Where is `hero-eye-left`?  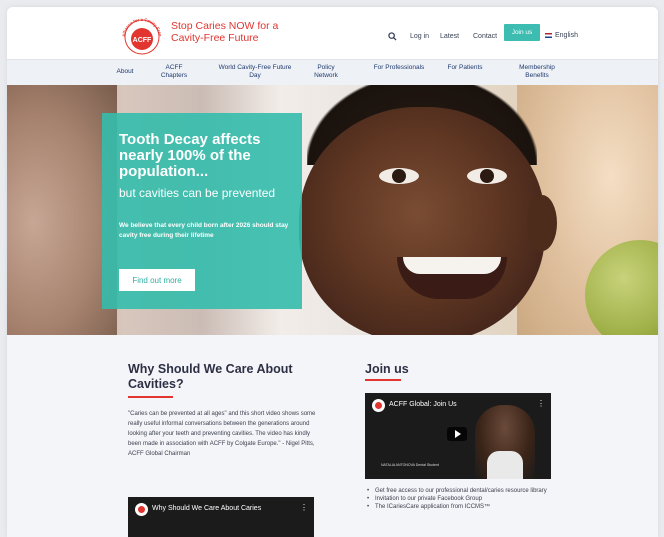 hero-eye-left is located at coordinates (399, 176).